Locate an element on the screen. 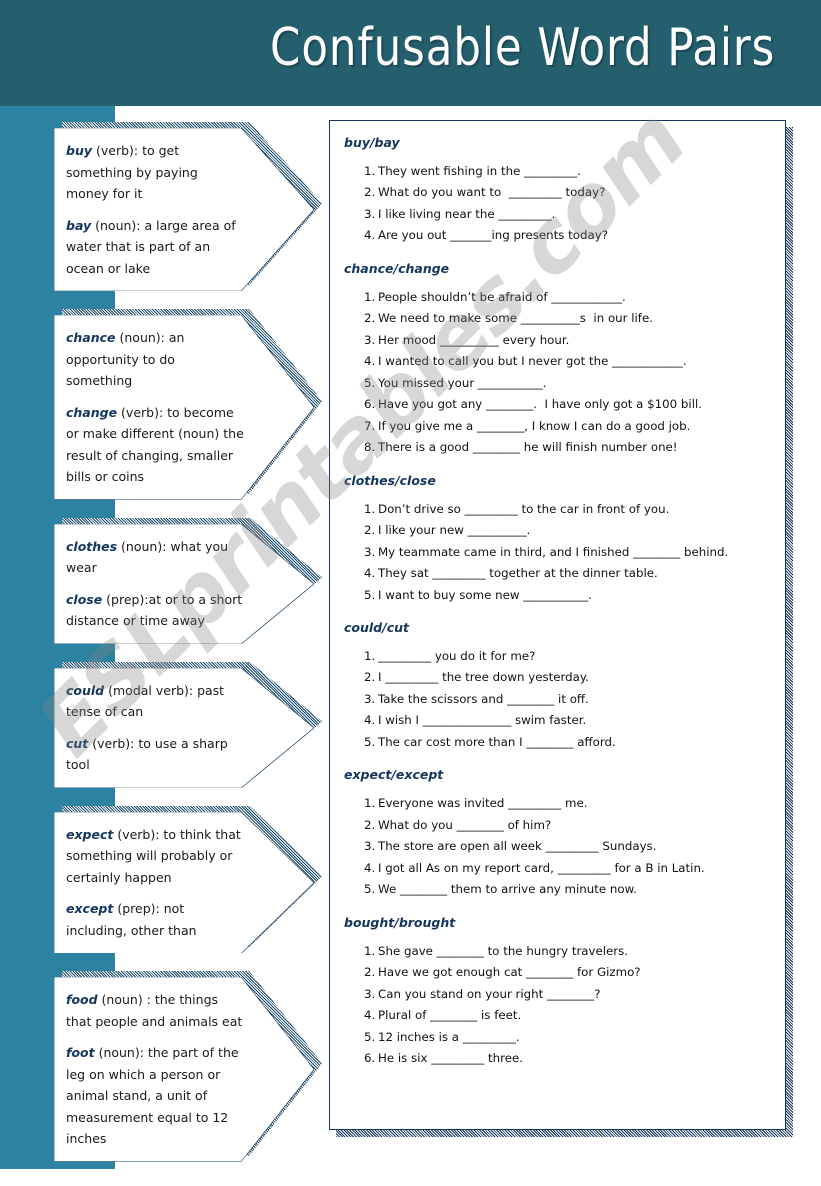  exercise-item: 2. What do you ________ of him? is located at coordinates (556, 825).